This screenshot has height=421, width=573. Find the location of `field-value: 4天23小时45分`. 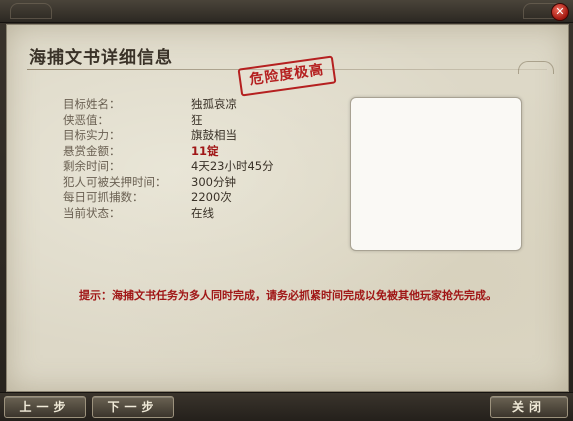

field-value: 4天23小时45分 is located at coordinates (232, 166).